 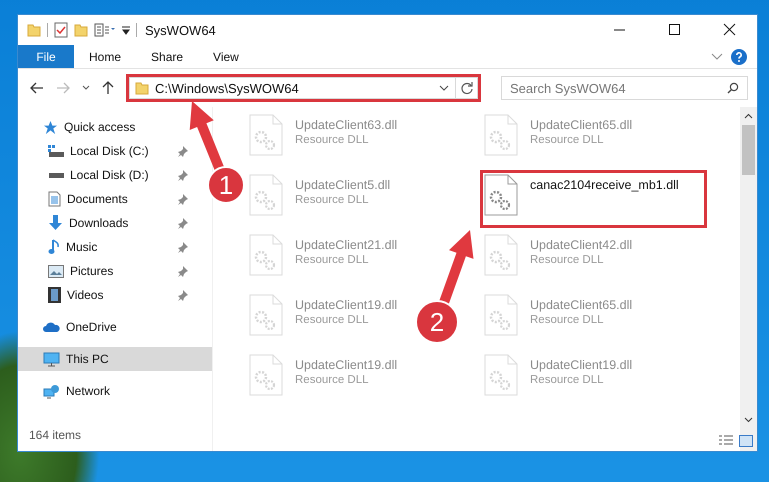 I want to click on address-field: C:\Windows\SysWOW64, so click(x=303, y=88).